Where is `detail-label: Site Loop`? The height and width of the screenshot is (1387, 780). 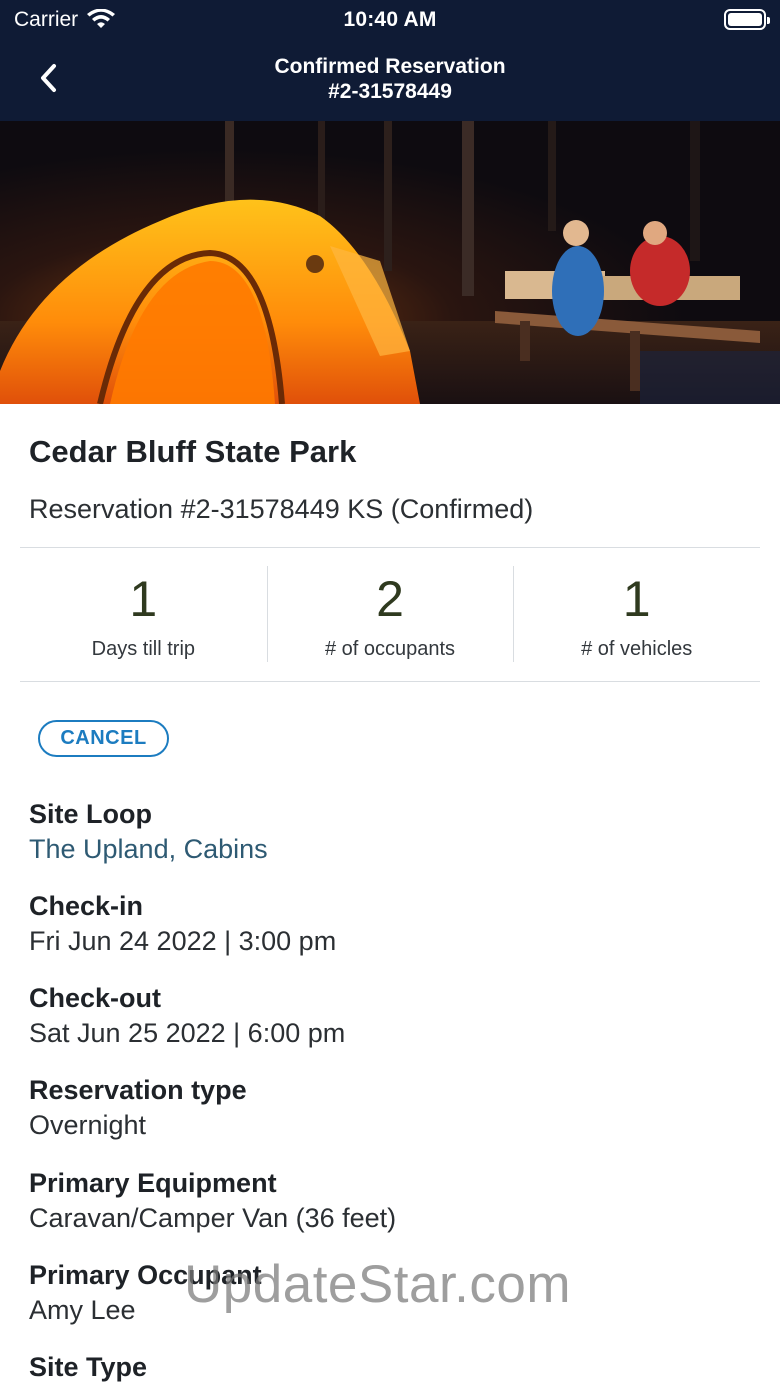
detail-label: Site Loop is located at coordinates (90, 814).